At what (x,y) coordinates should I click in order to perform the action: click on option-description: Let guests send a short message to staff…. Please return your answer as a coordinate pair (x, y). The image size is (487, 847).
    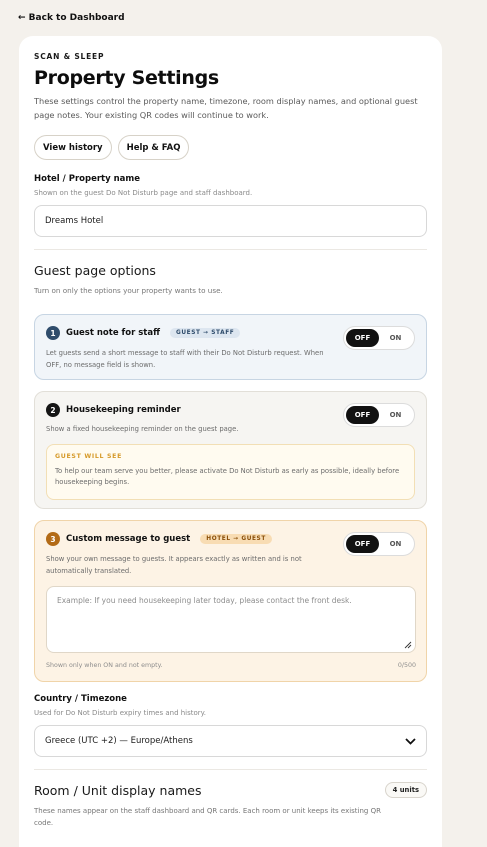
    Looking at the image, I should click on (185, 359).